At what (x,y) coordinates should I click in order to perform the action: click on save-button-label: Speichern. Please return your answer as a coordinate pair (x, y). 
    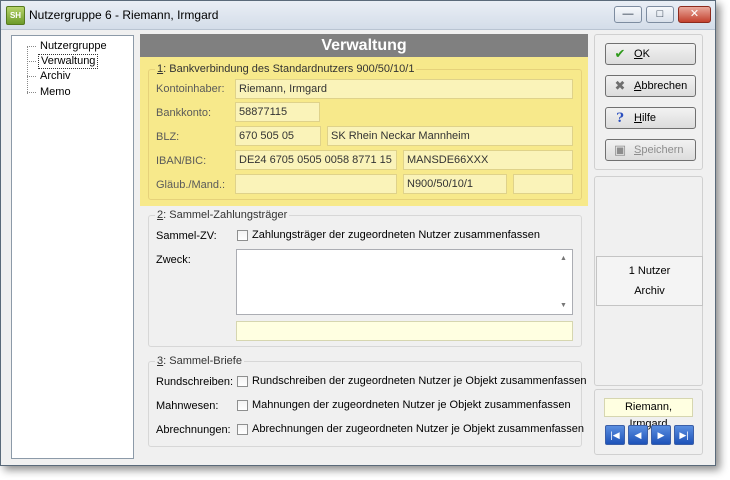
    Looking at the image, I should click on (659, 150).